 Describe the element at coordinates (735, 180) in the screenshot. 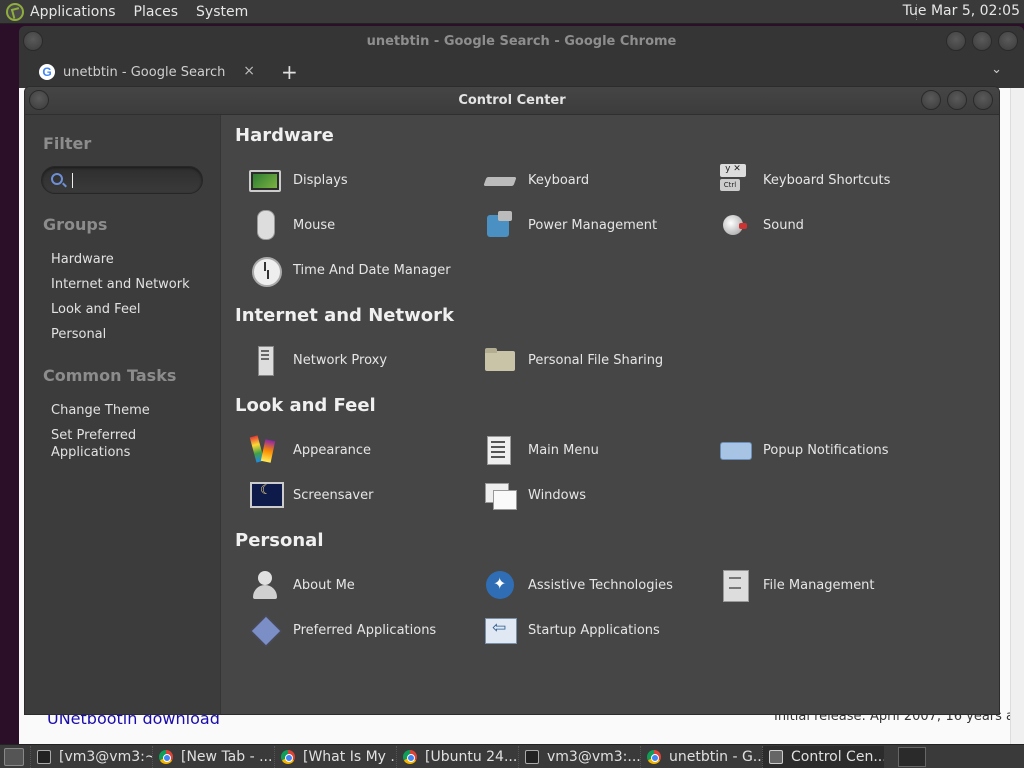

I see `keyboard-shortcuts-icon` at that location.